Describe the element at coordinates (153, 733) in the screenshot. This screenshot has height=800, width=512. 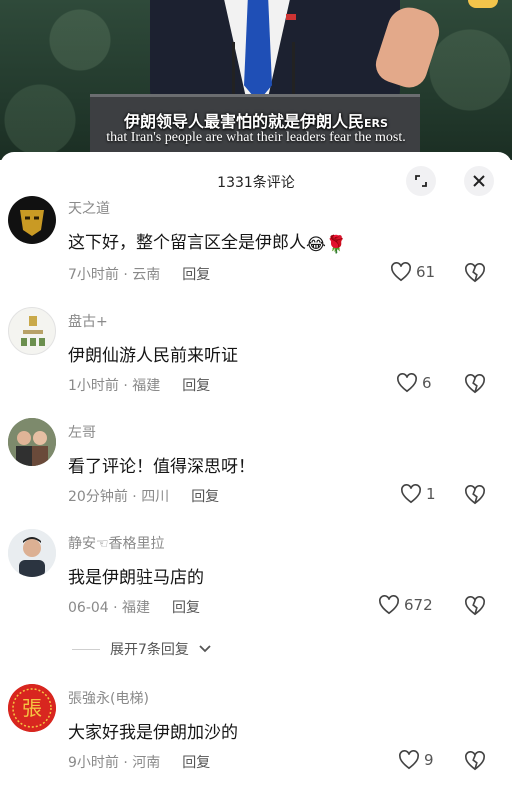
I see `comment-text: 大家好我是伊朗加沙的` at that location.